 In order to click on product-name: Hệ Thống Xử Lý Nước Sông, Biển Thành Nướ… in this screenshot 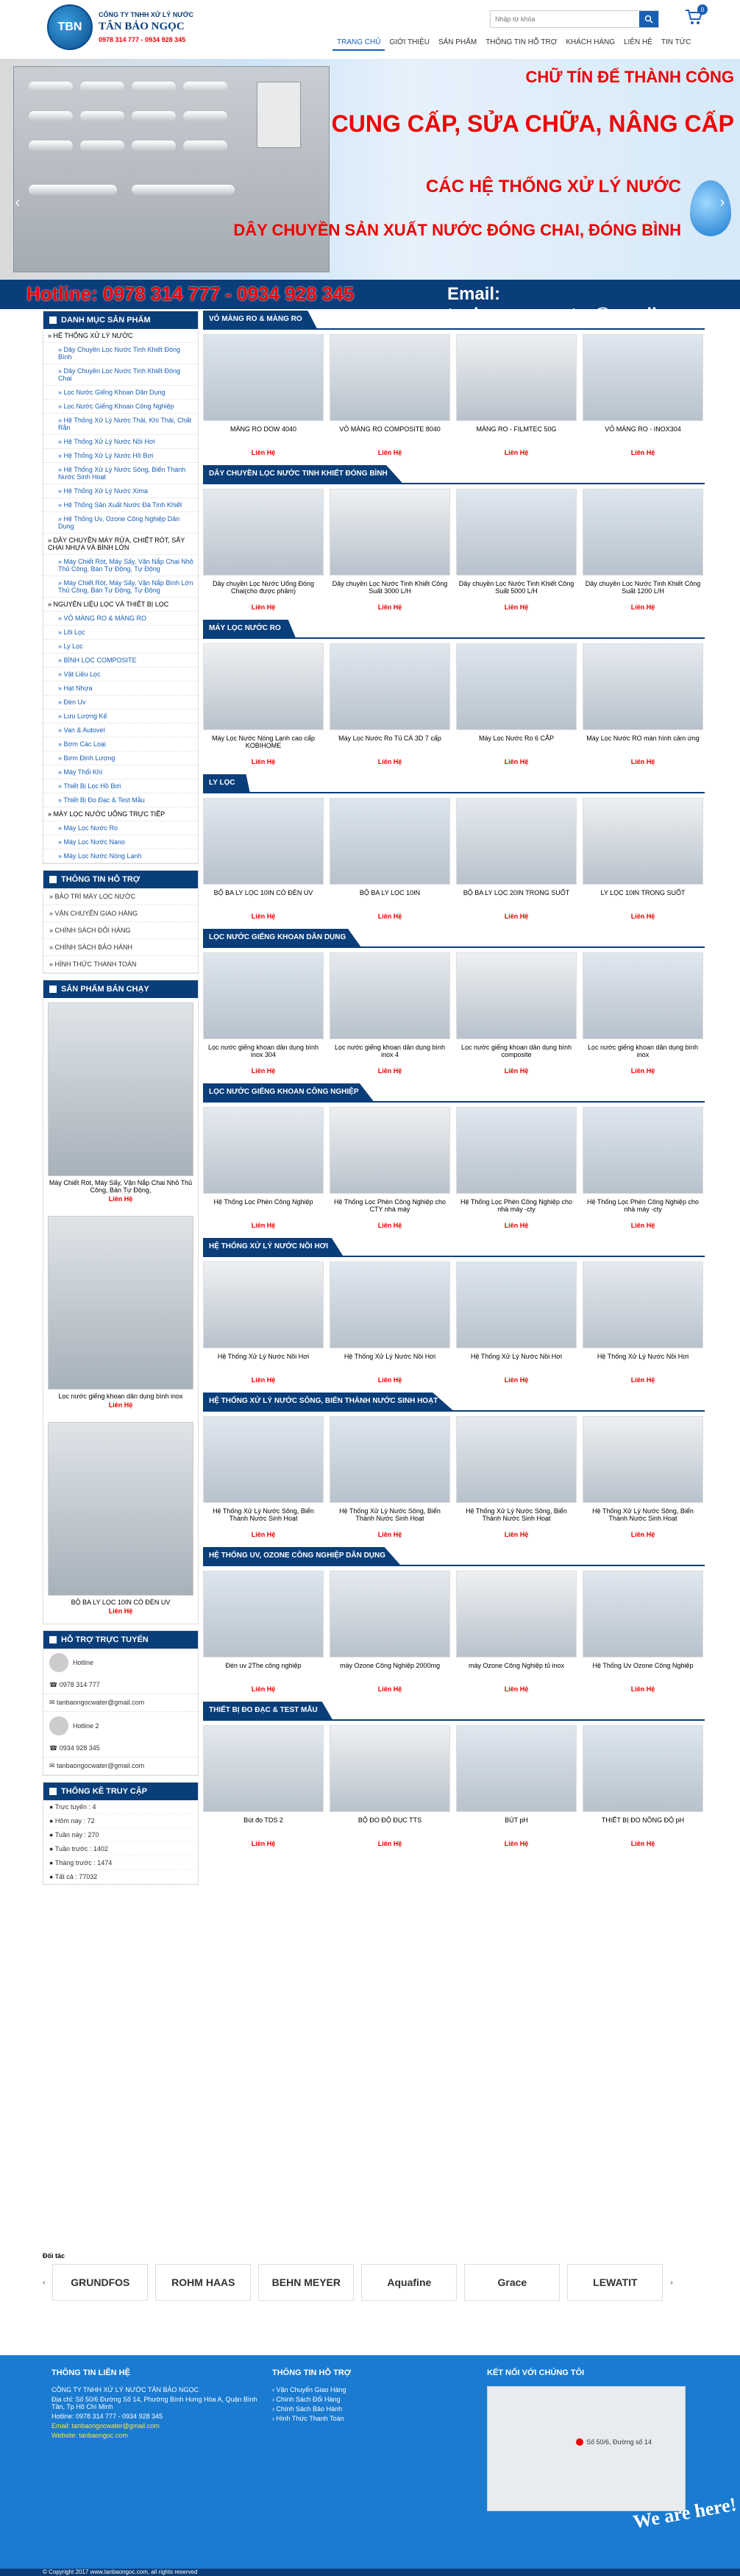, I will do `click(263, 1517)`.